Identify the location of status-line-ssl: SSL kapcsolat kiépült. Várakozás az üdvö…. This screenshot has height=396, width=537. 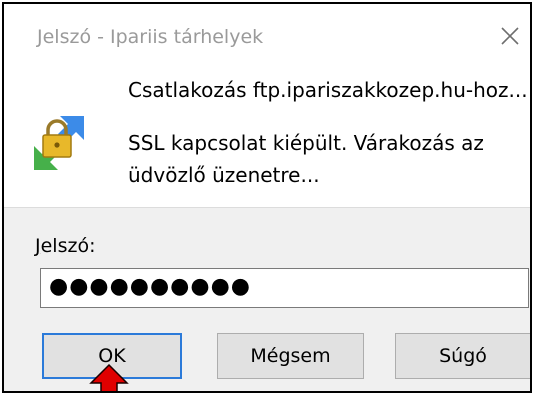
(306, 159).